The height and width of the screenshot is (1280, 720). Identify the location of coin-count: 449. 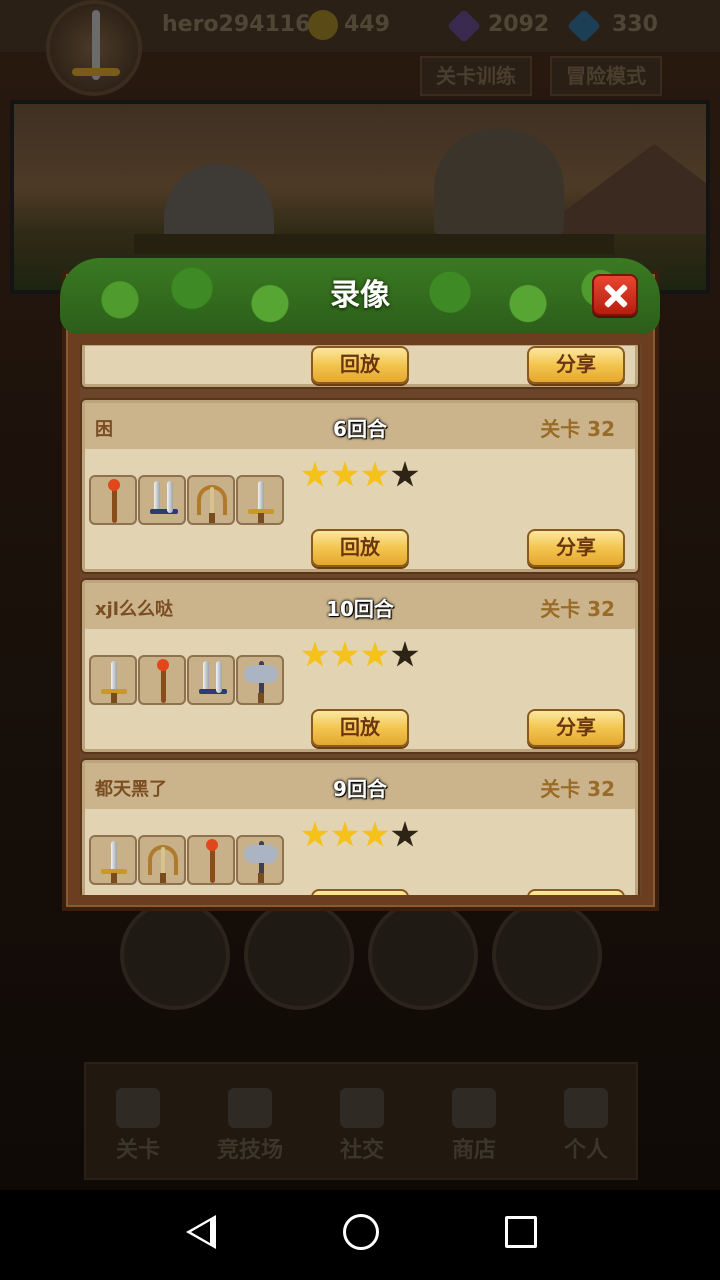
(367, 24).